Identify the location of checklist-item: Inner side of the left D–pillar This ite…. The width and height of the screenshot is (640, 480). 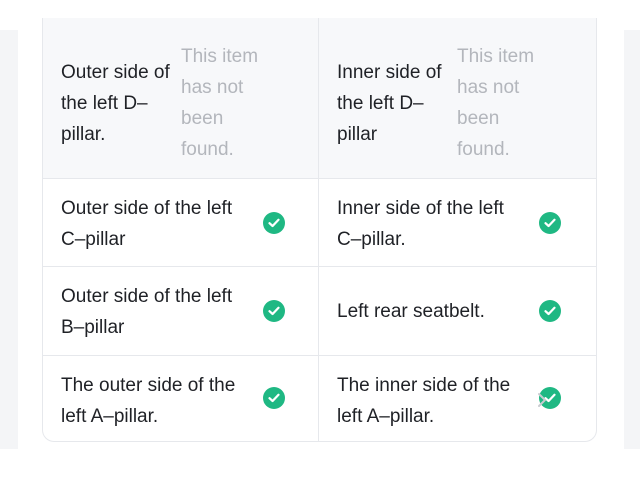
(457, 98).